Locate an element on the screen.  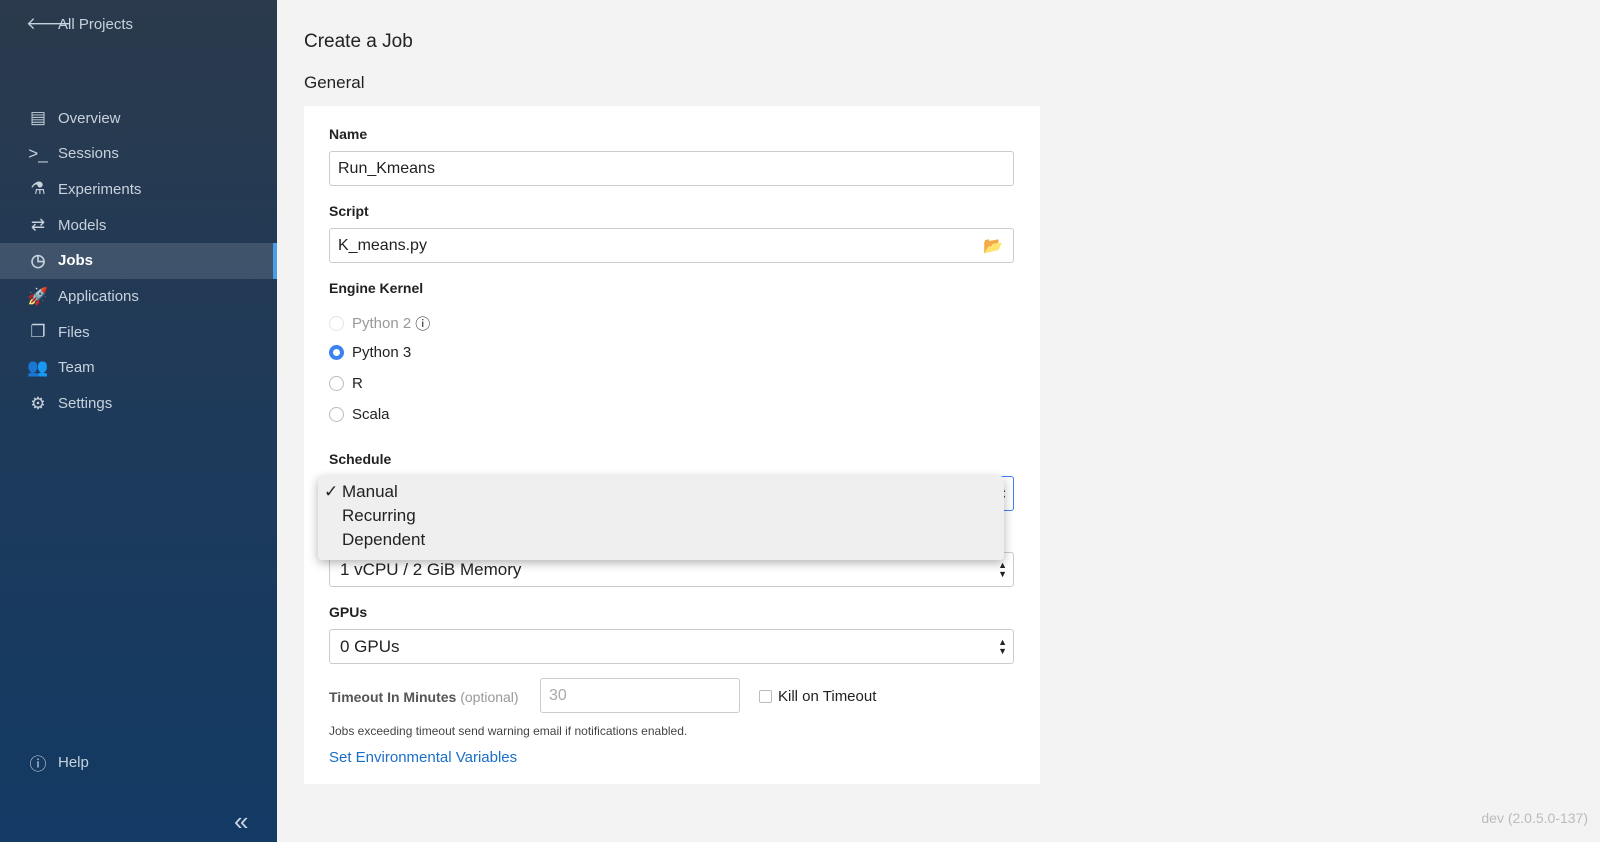
sidebar-item-settings: ⚙ Settings is located at coordinates (138, 404).